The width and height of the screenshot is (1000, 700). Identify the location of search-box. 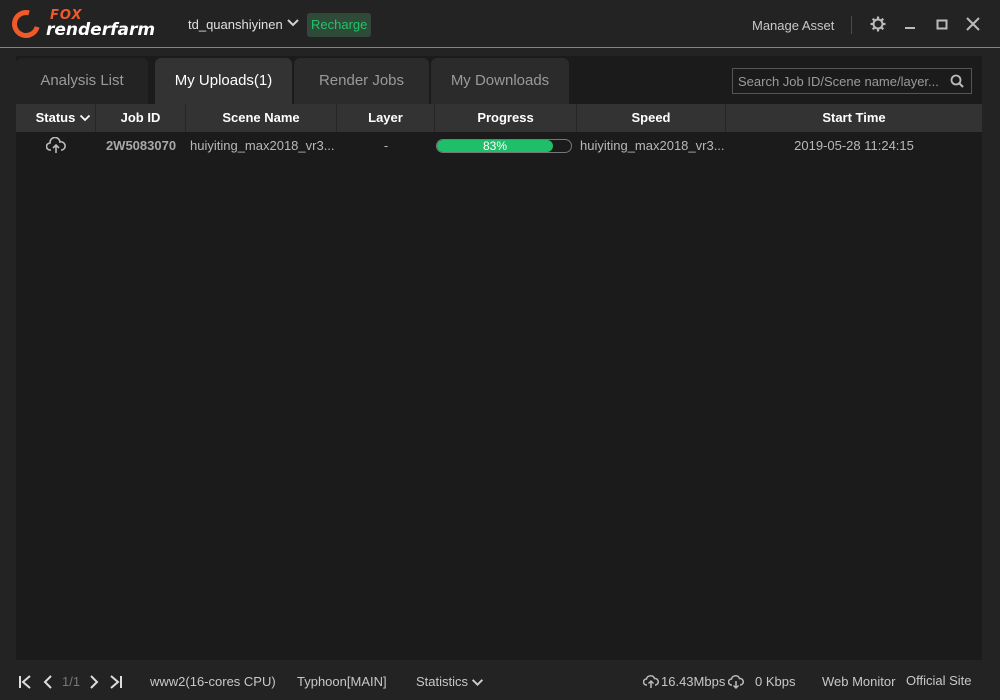
(852, 81).